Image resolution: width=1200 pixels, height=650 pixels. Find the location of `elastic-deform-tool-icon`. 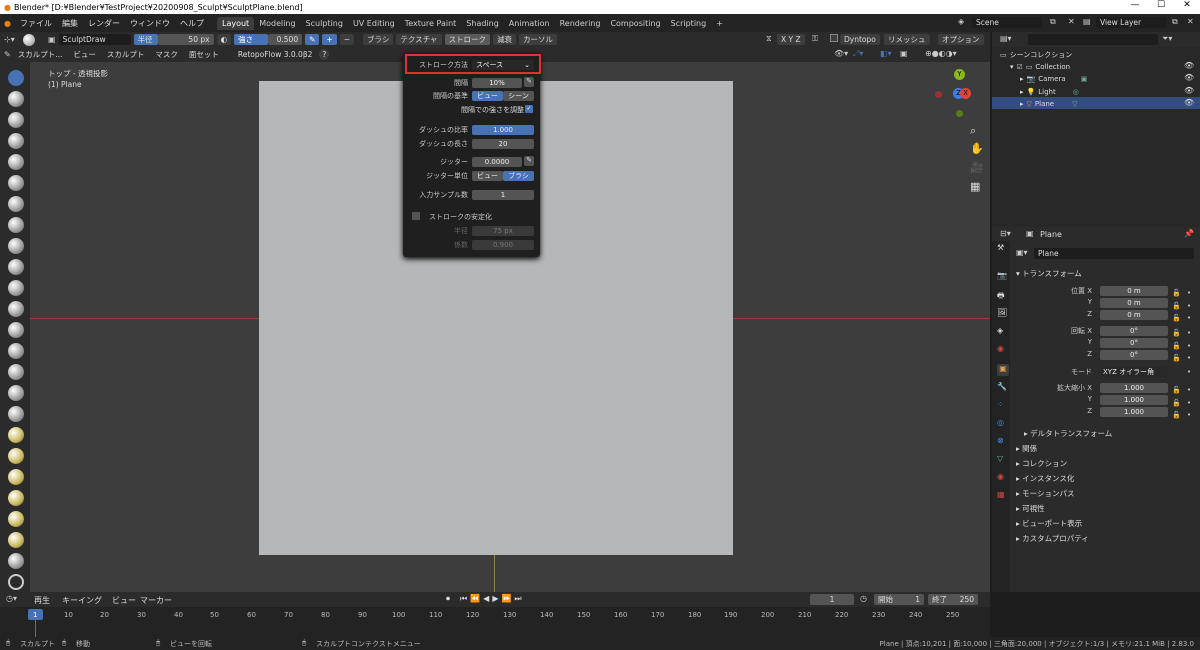

elastic-deform-tool-icon is located at coordinates (16, 414).